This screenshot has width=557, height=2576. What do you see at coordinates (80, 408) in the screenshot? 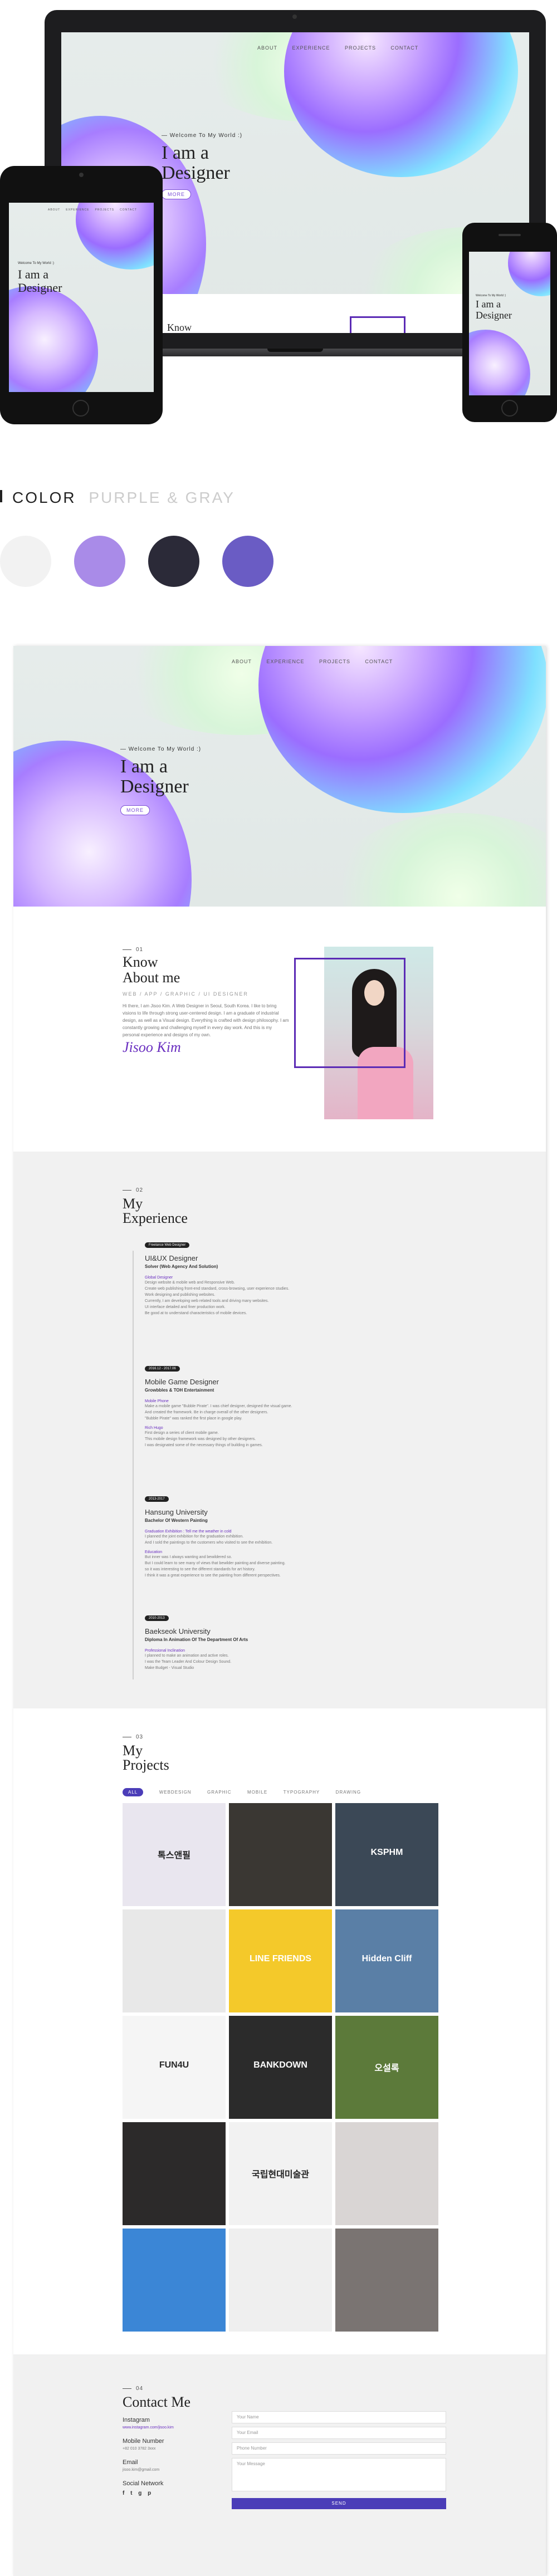
I see `tablet-home-button` at bounding box center [80, 408].